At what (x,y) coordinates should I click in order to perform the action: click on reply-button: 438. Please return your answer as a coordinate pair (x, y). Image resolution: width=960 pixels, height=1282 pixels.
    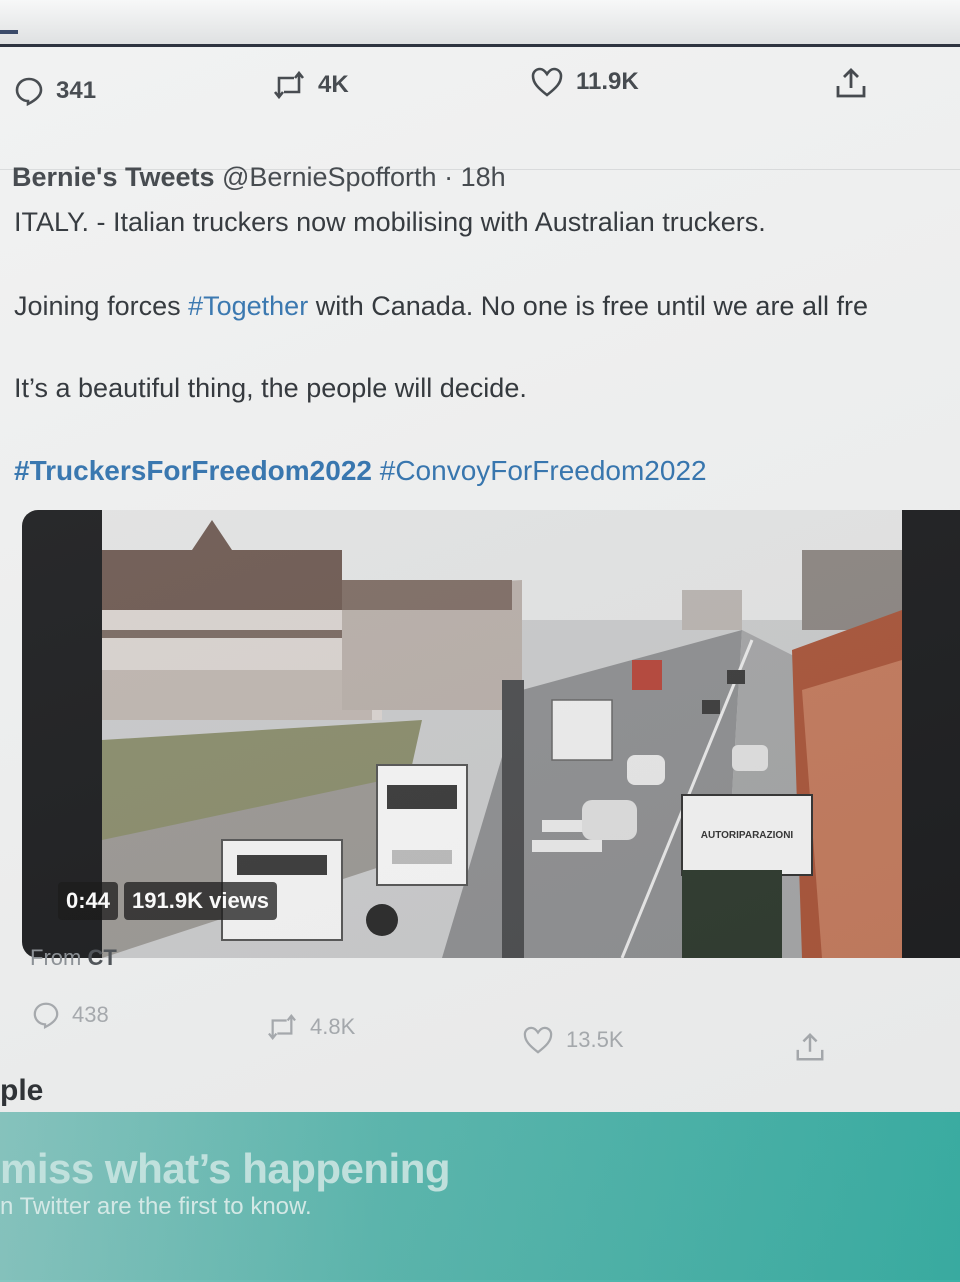
    Looking at the image, I should click on (70, 1015).